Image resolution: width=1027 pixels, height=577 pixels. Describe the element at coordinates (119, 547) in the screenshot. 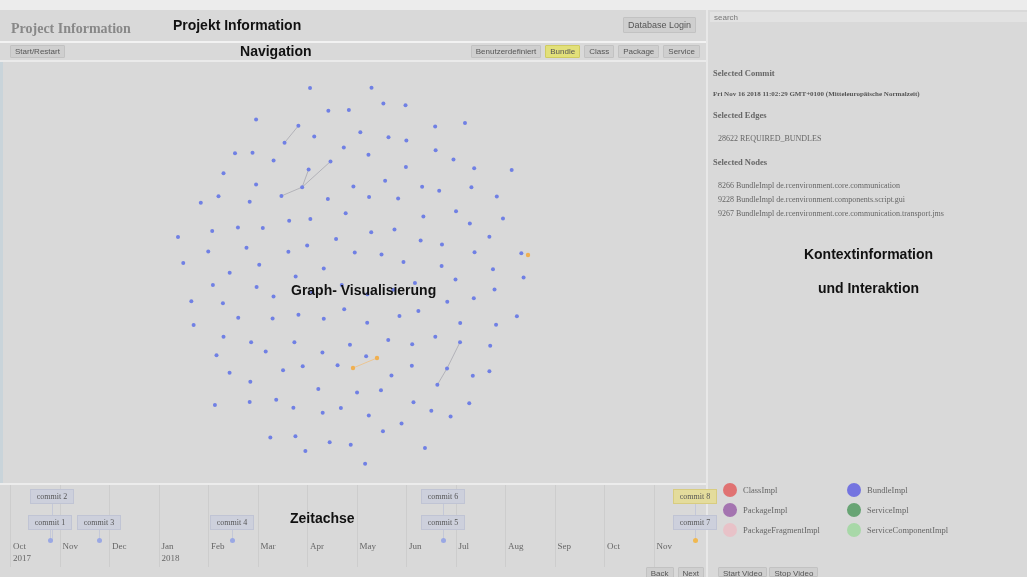

I see `month-label: Dec` at that location.